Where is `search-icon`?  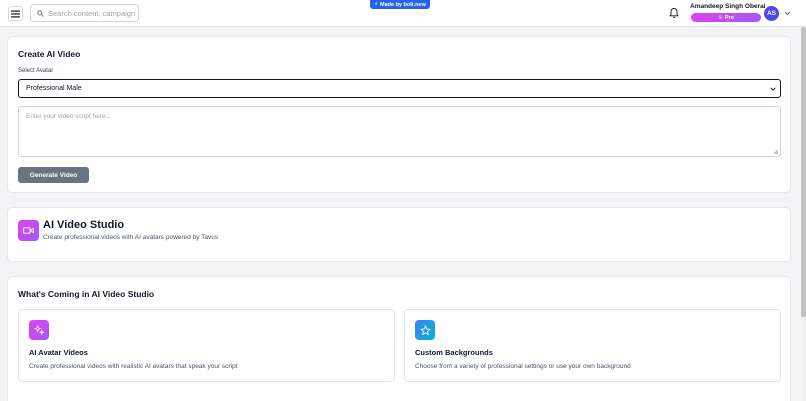
search-icon is located at coordinates (40, 13).